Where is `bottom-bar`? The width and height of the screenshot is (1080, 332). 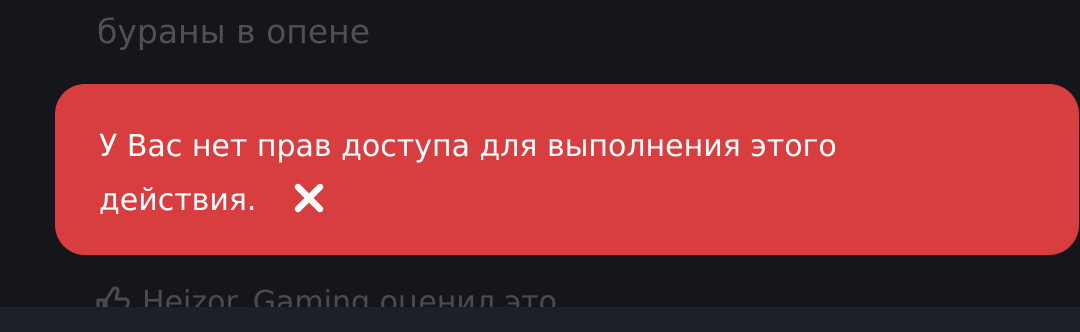
bottom-bar is located at coordinates (540, 319).